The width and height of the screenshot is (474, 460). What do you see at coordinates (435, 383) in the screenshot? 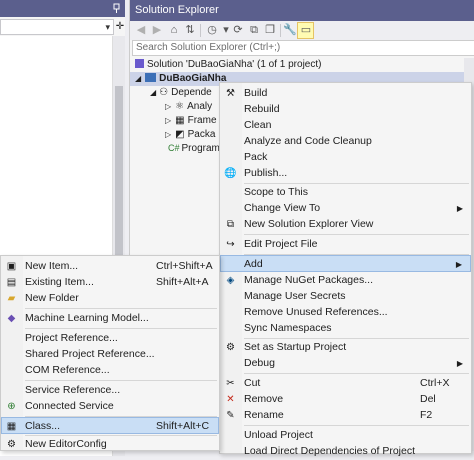
I see `menu-item-shortcut: Ctrl+X` at bounding box center [435, 383].